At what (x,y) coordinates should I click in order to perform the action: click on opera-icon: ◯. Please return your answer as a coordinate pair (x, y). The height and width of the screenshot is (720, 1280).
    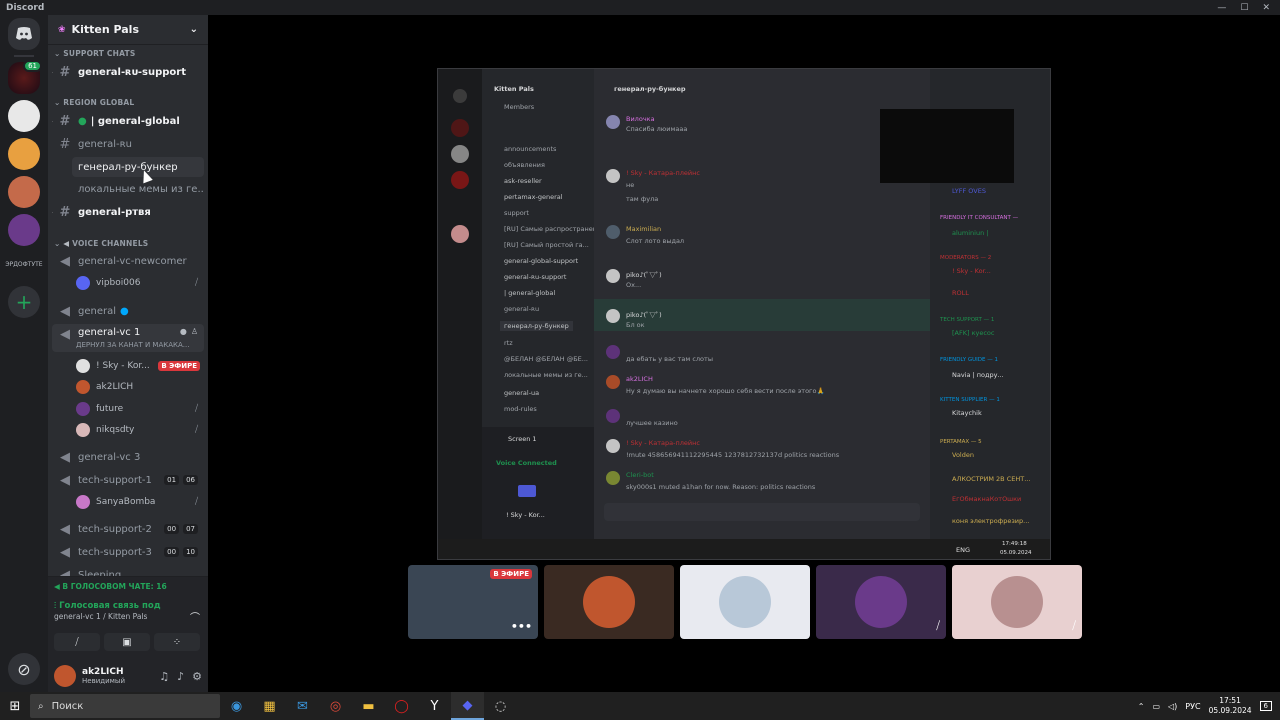
    Looking at the image, I should click on (401, 706).